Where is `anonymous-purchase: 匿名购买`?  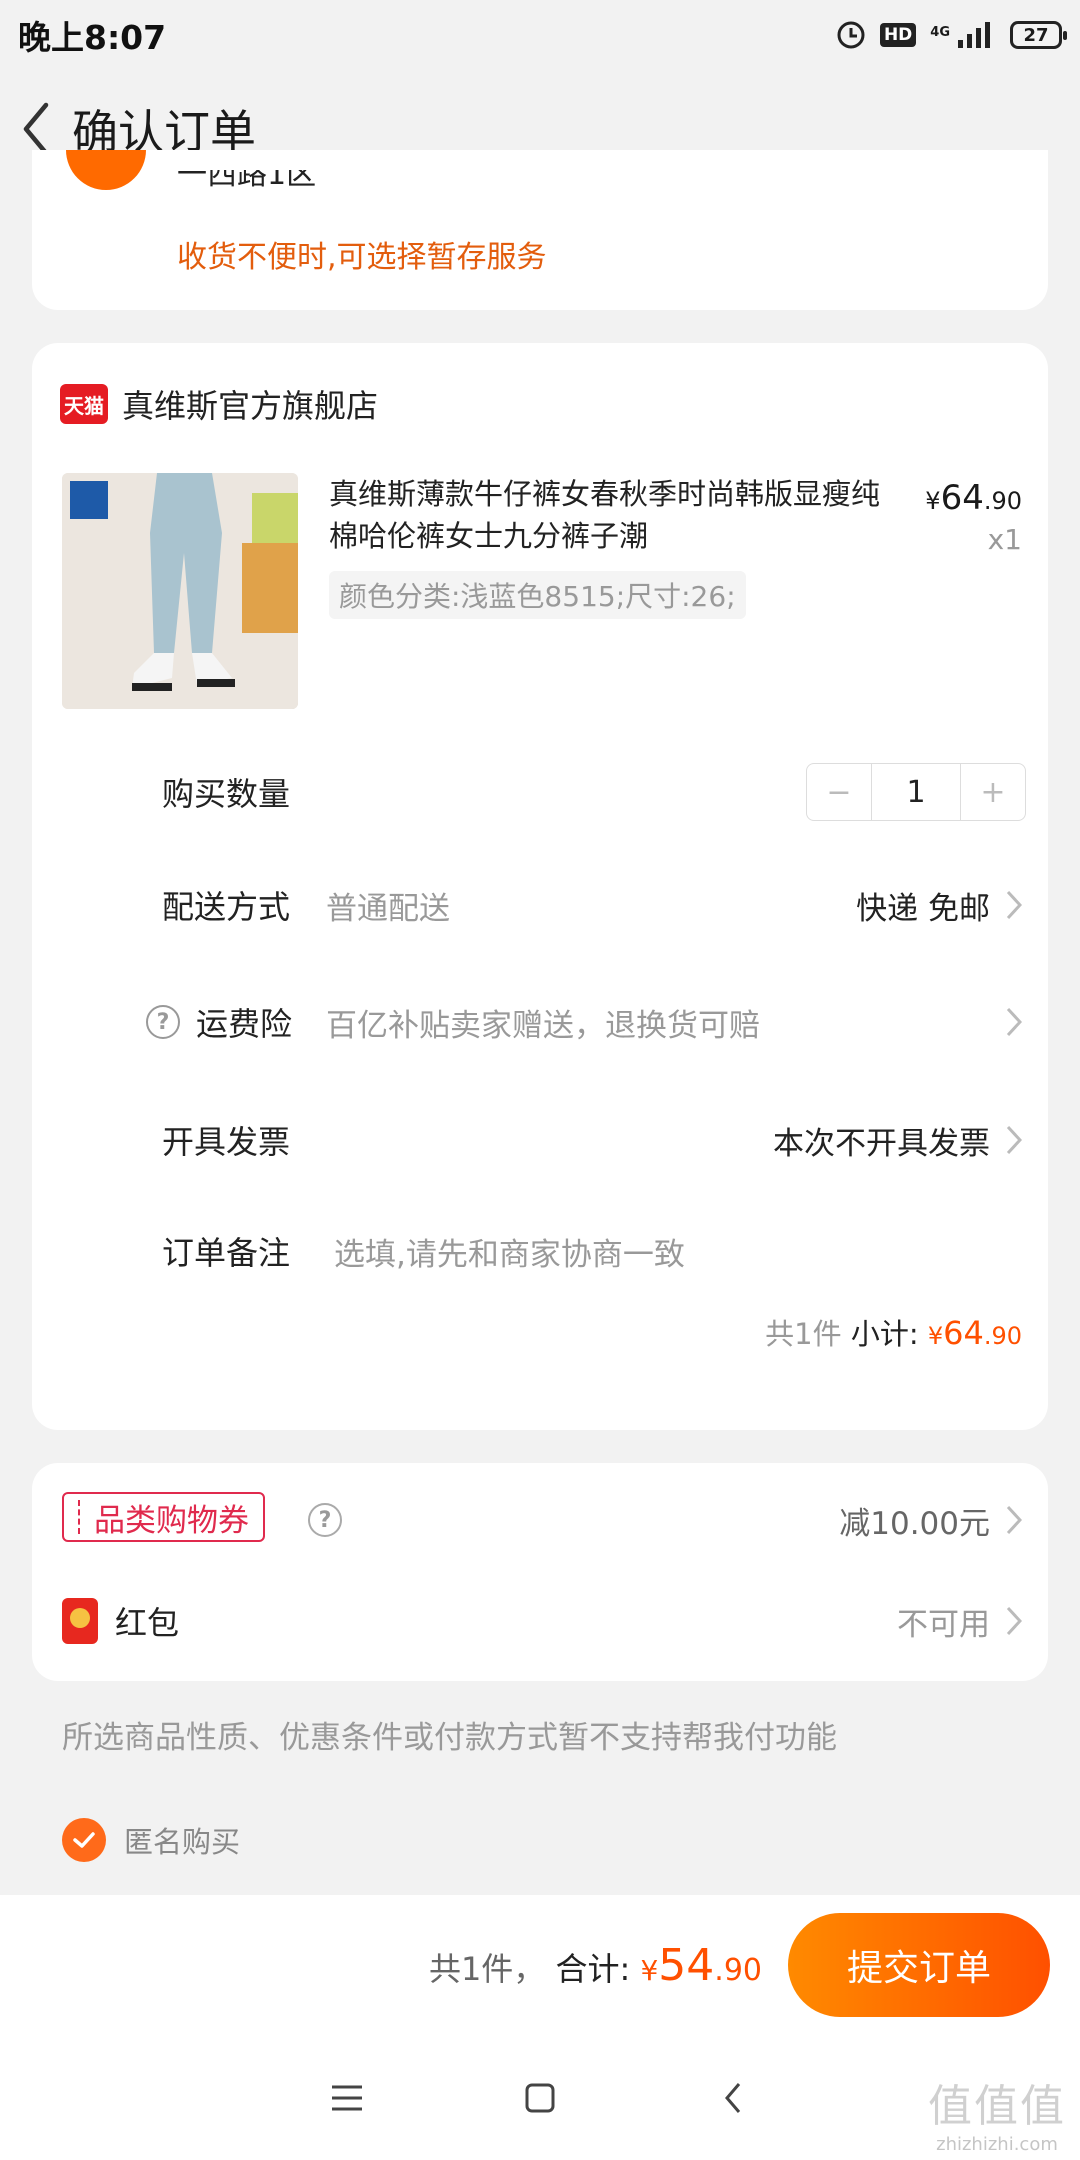
anonymous-purchase: 匿名购买 is located at coordinates (151, 1840).